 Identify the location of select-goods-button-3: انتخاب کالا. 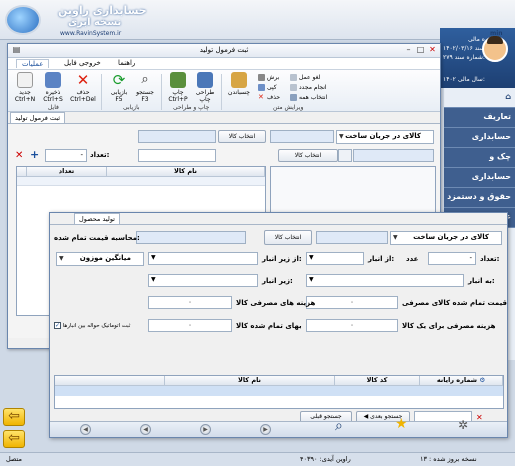
(288, 237).